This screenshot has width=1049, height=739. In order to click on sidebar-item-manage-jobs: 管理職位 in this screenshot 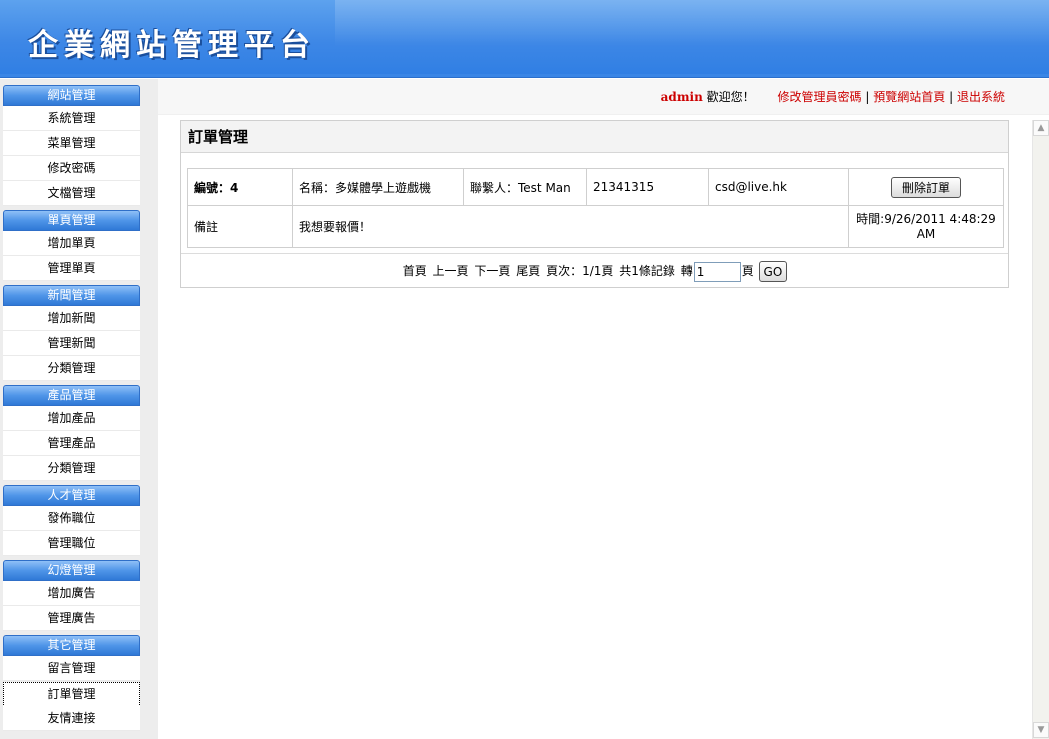, I will do `click(71, 543)`.